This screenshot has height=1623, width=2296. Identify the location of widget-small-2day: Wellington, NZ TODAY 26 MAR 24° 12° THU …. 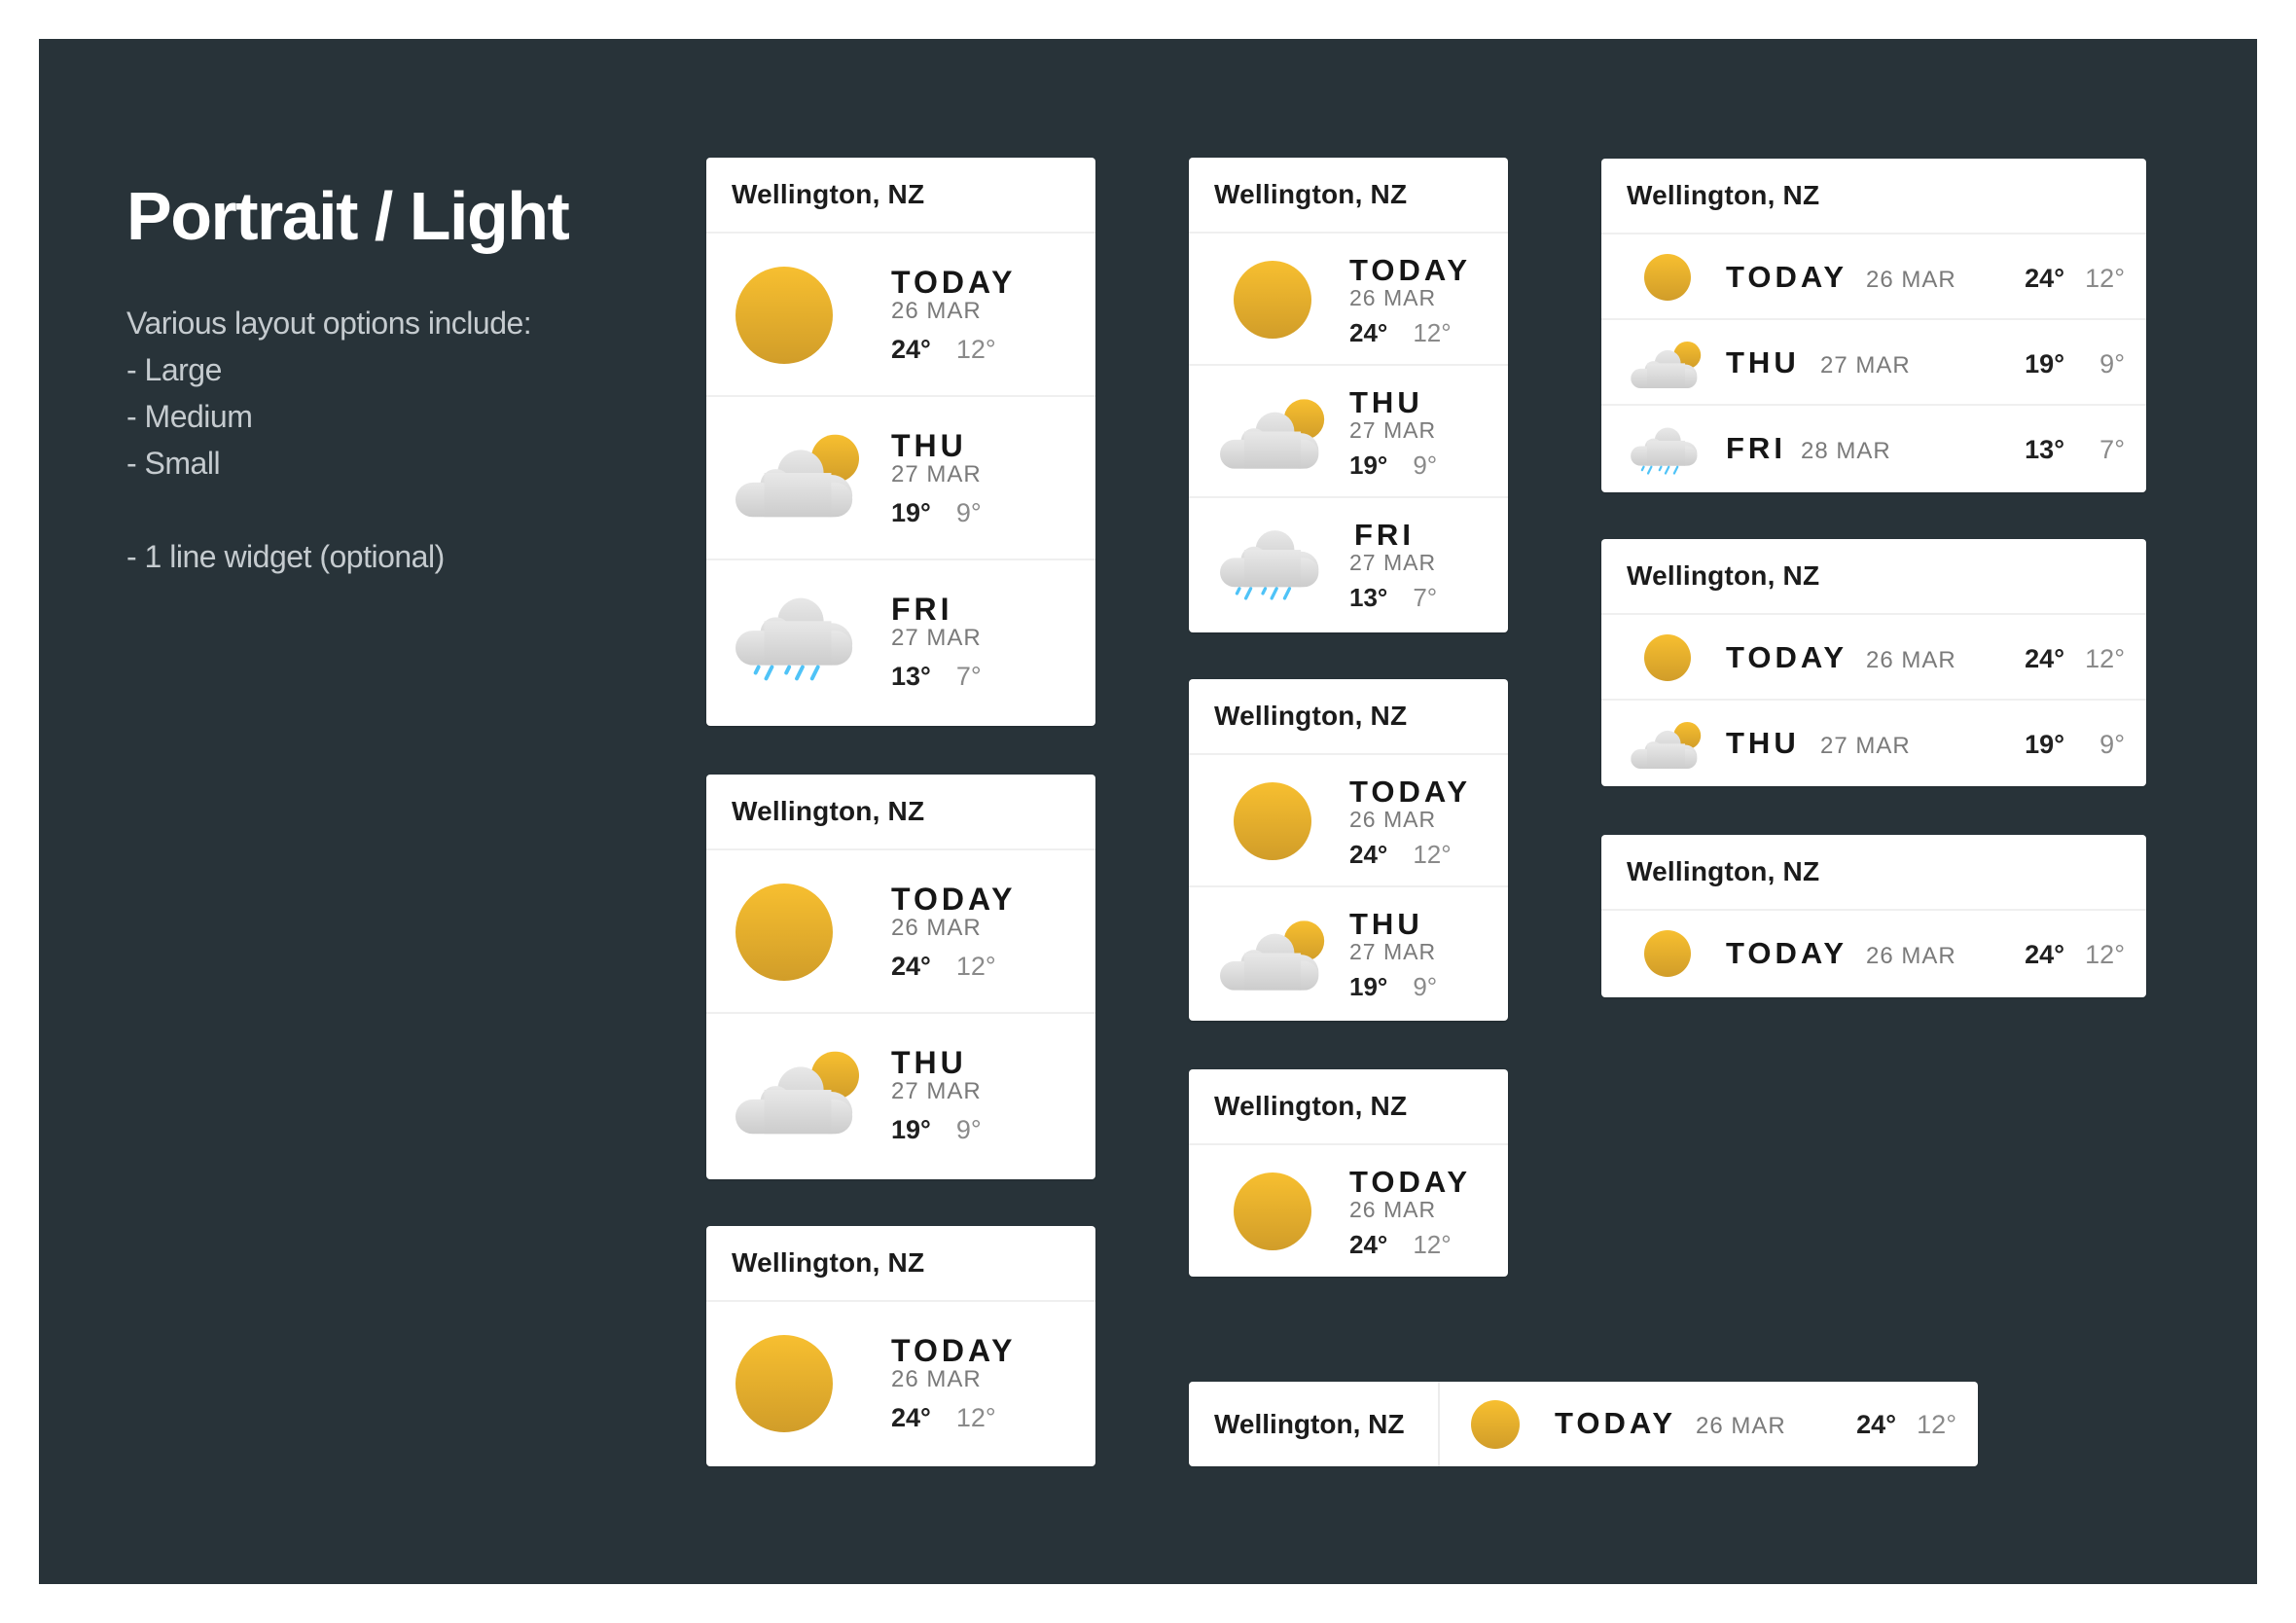
(1873, 662).